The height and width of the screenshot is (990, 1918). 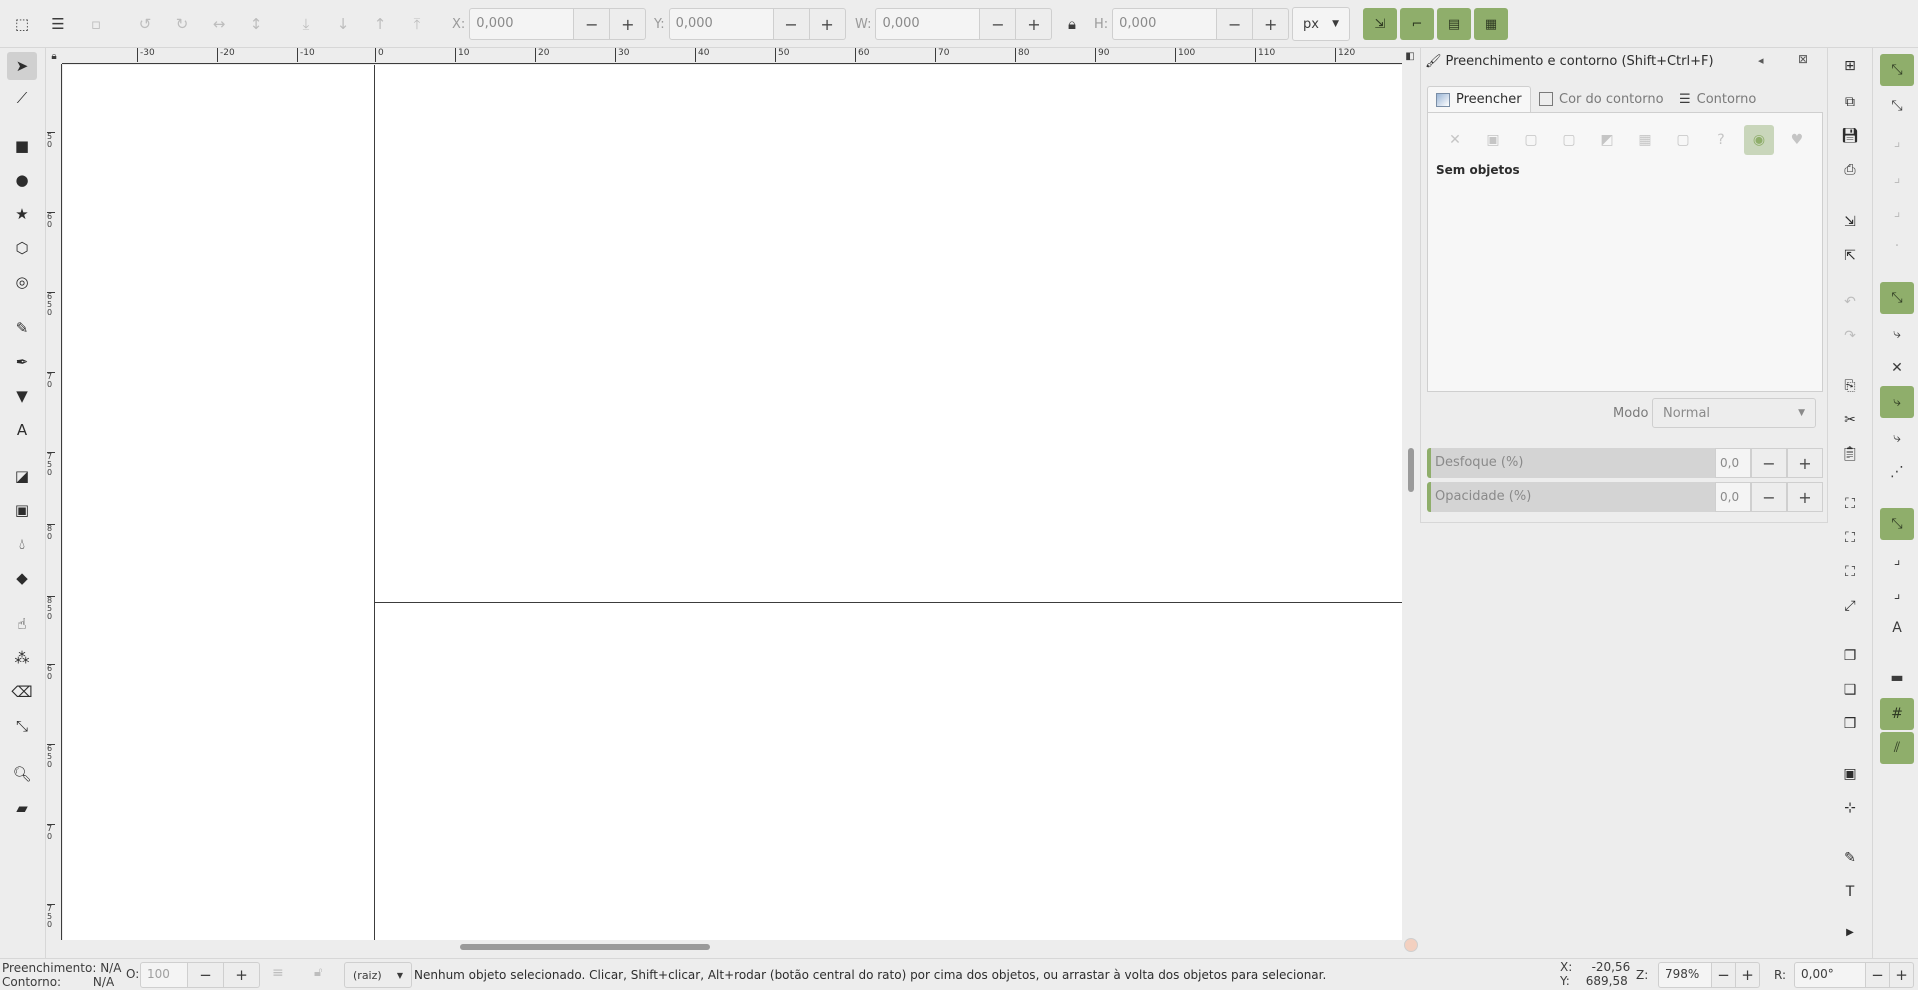 What do you see at coordinates (22, 808) in the screenshot?
I see `measure-tool-icon: ▰` at bounding box center [22, 808].